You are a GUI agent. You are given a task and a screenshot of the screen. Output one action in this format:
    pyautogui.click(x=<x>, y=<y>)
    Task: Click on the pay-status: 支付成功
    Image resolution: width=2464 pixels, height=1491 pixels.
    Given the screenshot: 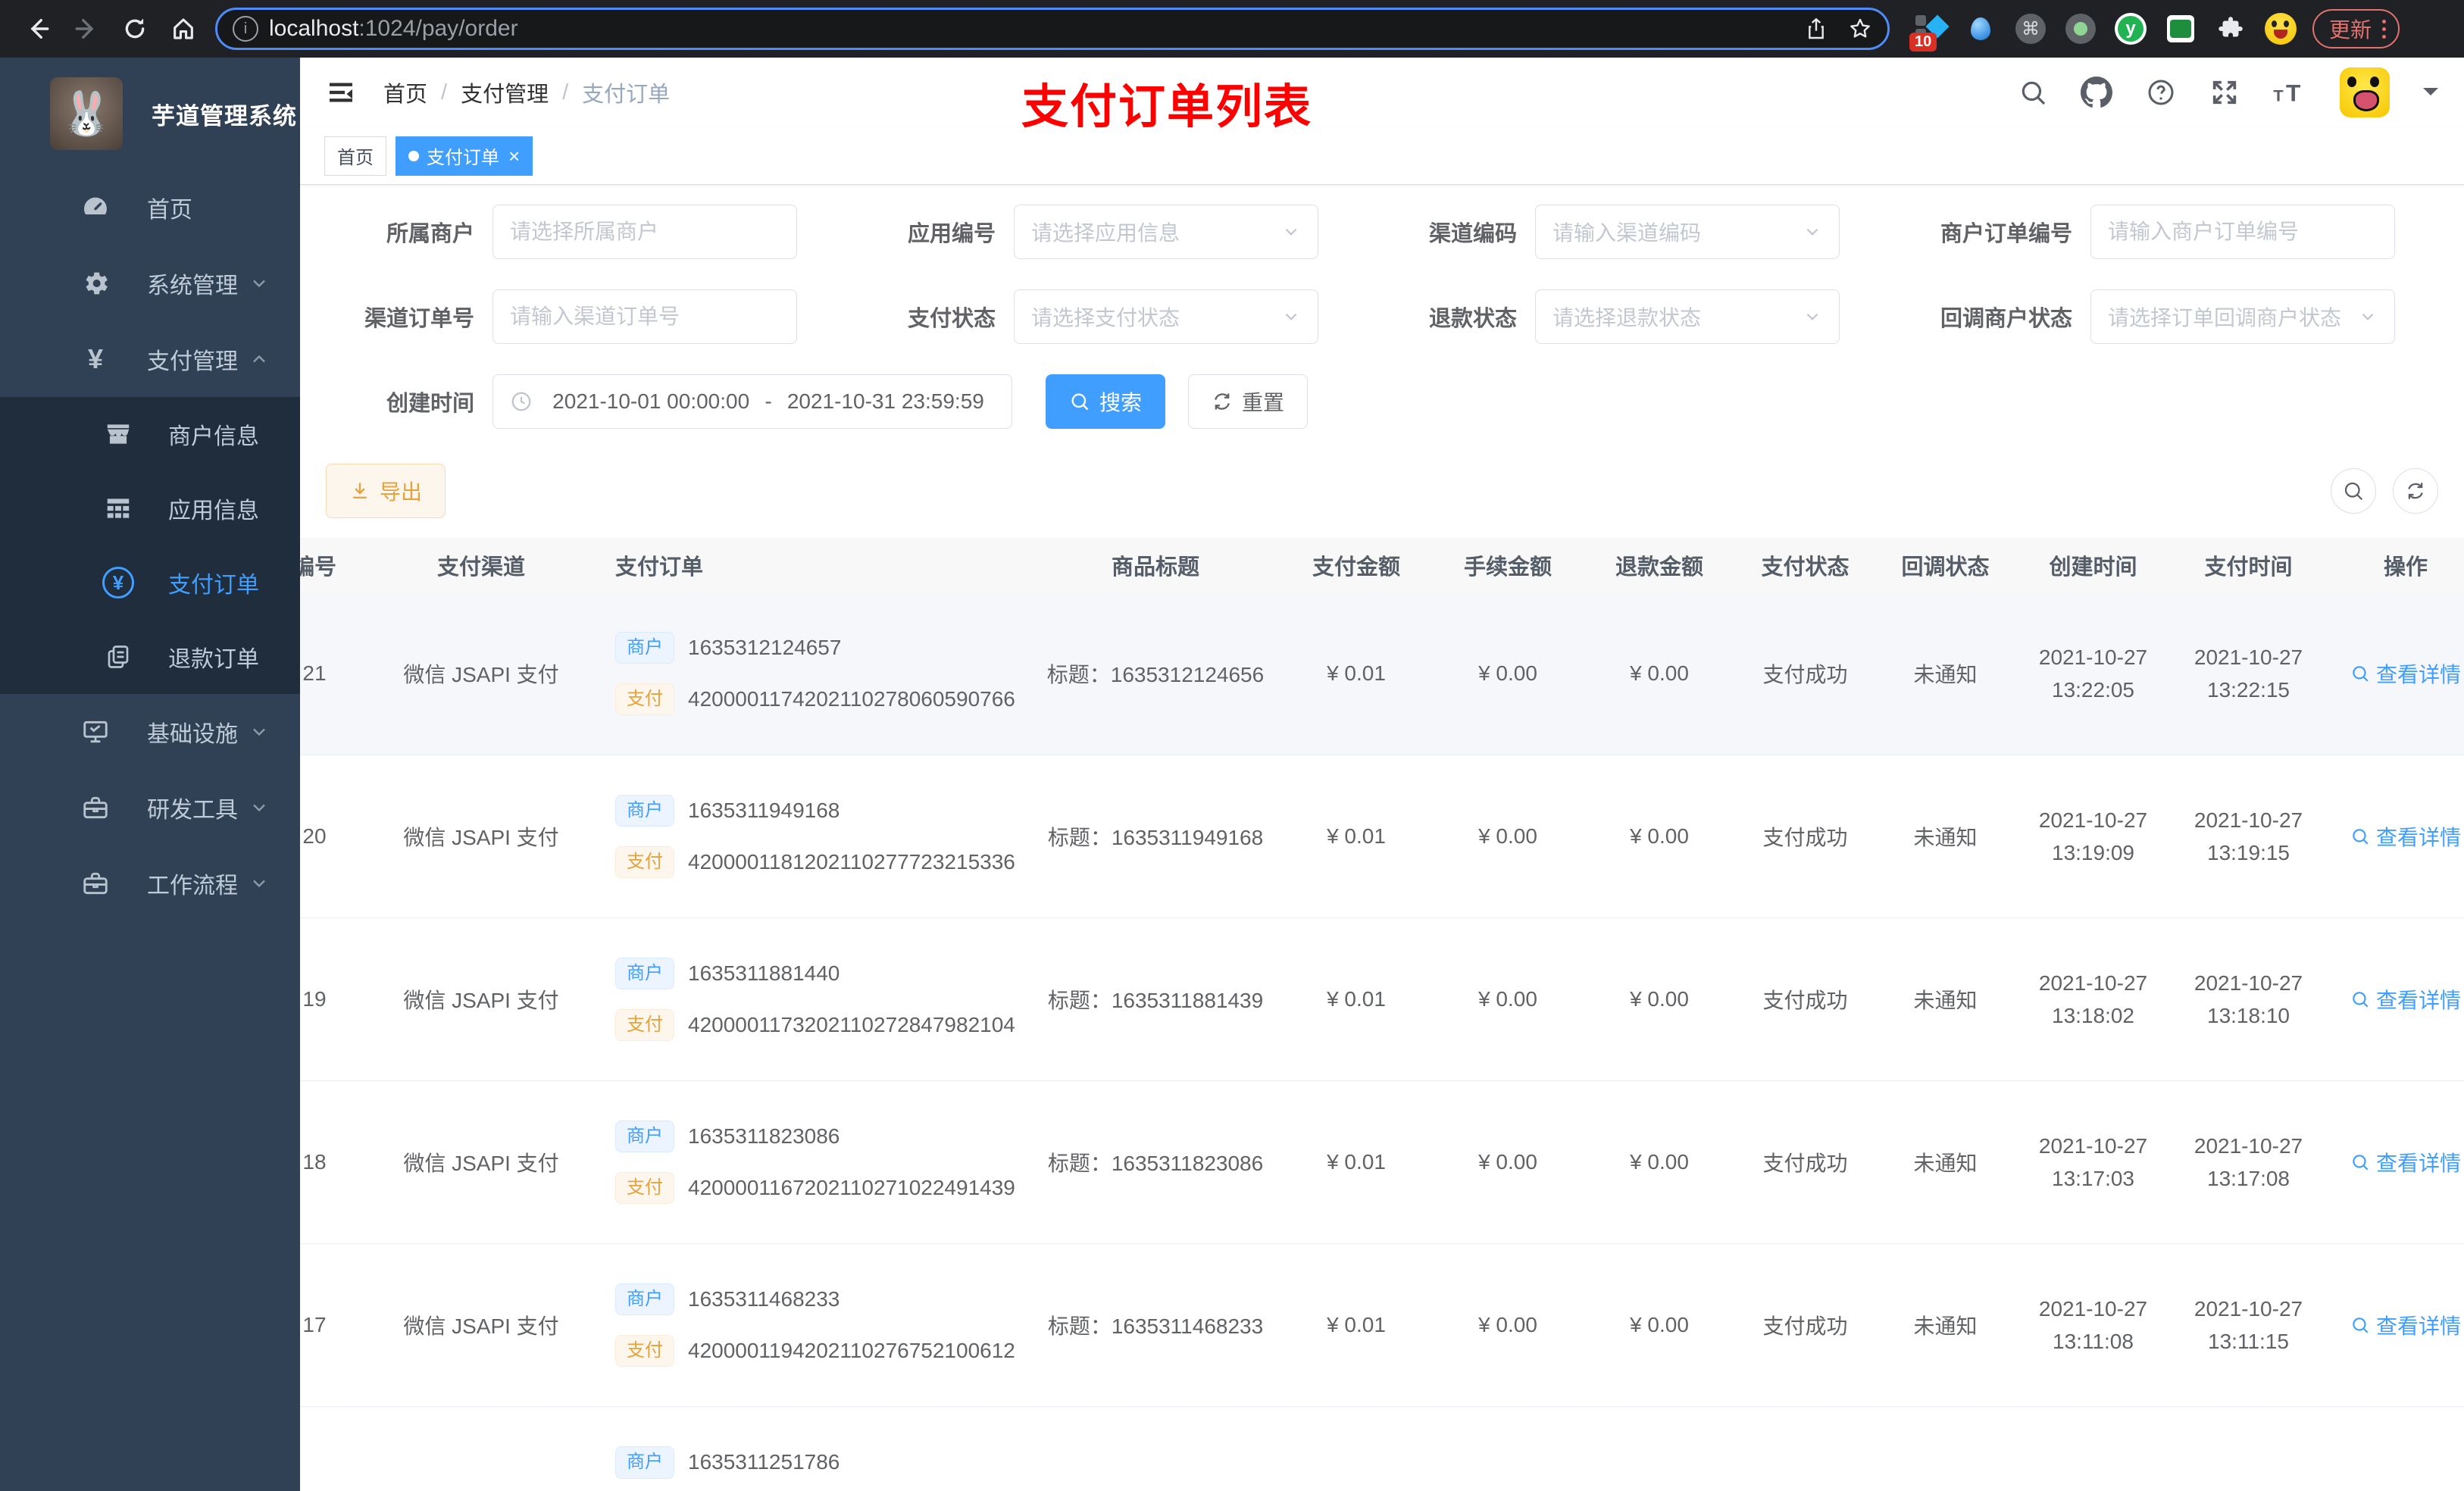 What is the action you would take?
    pyautogui.click(x=1805, y=674)
    